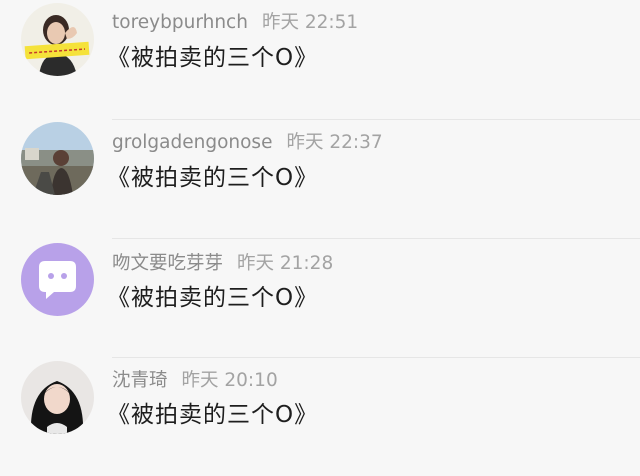  I want to click on comment-meta: 吻文要吃芽芽 昨天 21:28, so click(222, 264).